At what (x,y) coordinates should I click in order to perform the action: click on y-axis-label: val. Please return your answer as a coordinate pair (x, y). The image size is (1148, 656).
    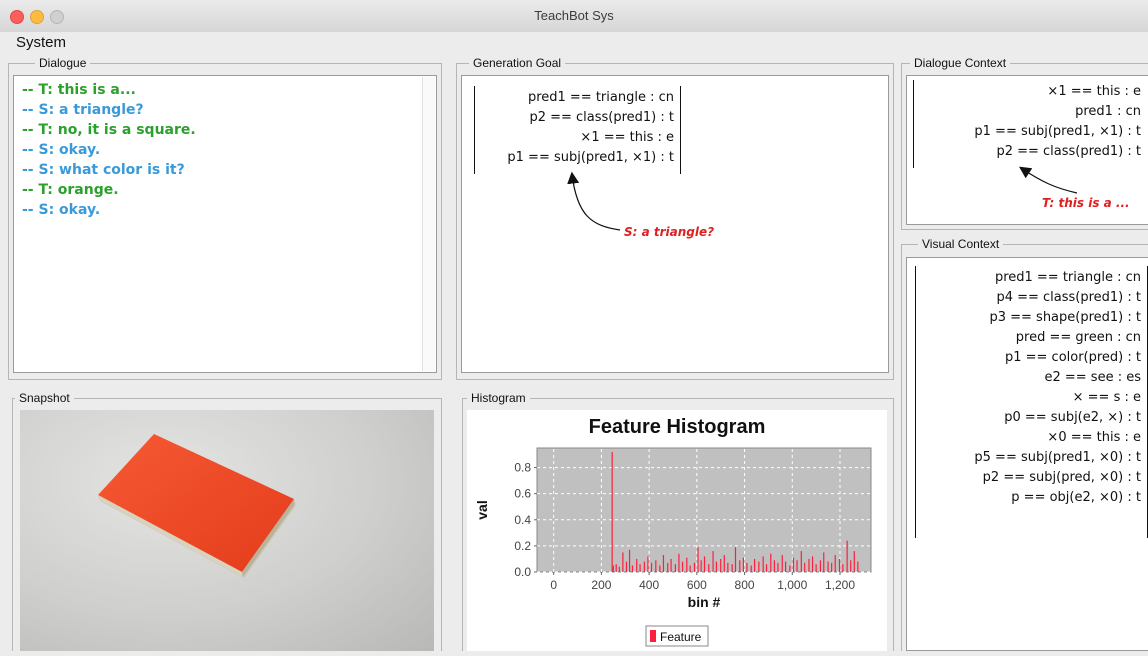
    Looking at the image, I should click on (482, 509).